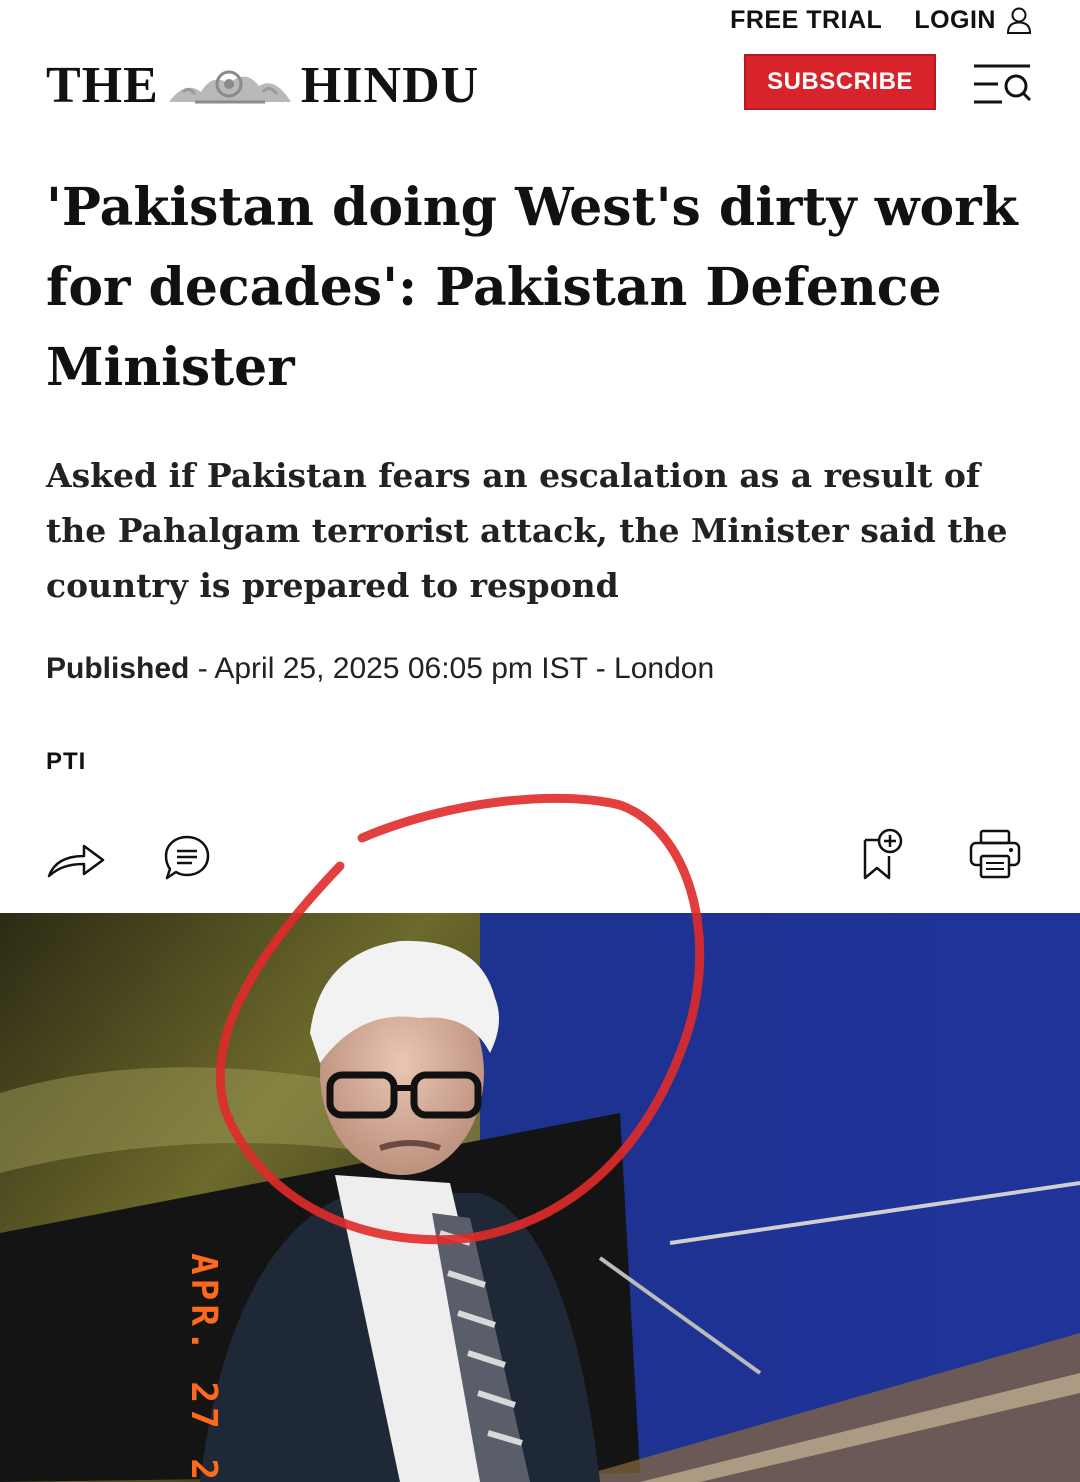  Describe the element at coordinates (187, 858) in the screenshot. I see `comment-icon` at that location.